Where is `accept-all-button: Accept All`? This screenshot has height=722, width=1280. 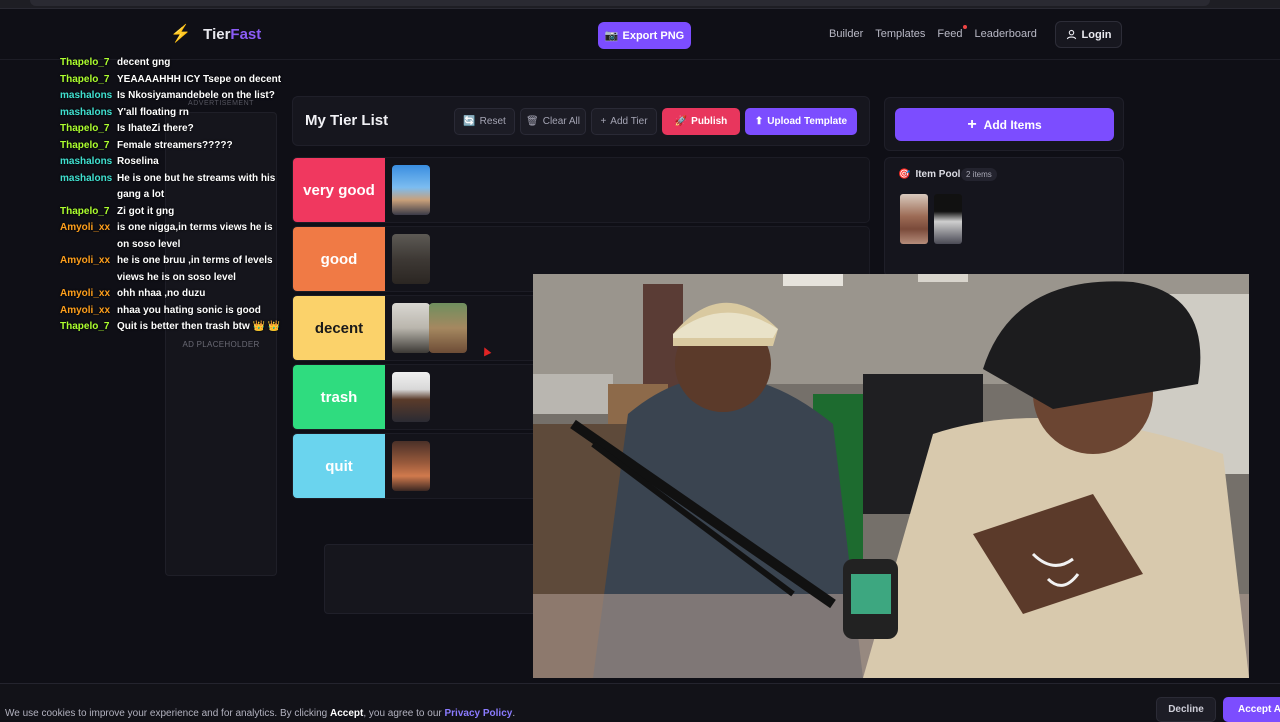 accept-all-button: Accept All is located at coordinates (1251, 709).